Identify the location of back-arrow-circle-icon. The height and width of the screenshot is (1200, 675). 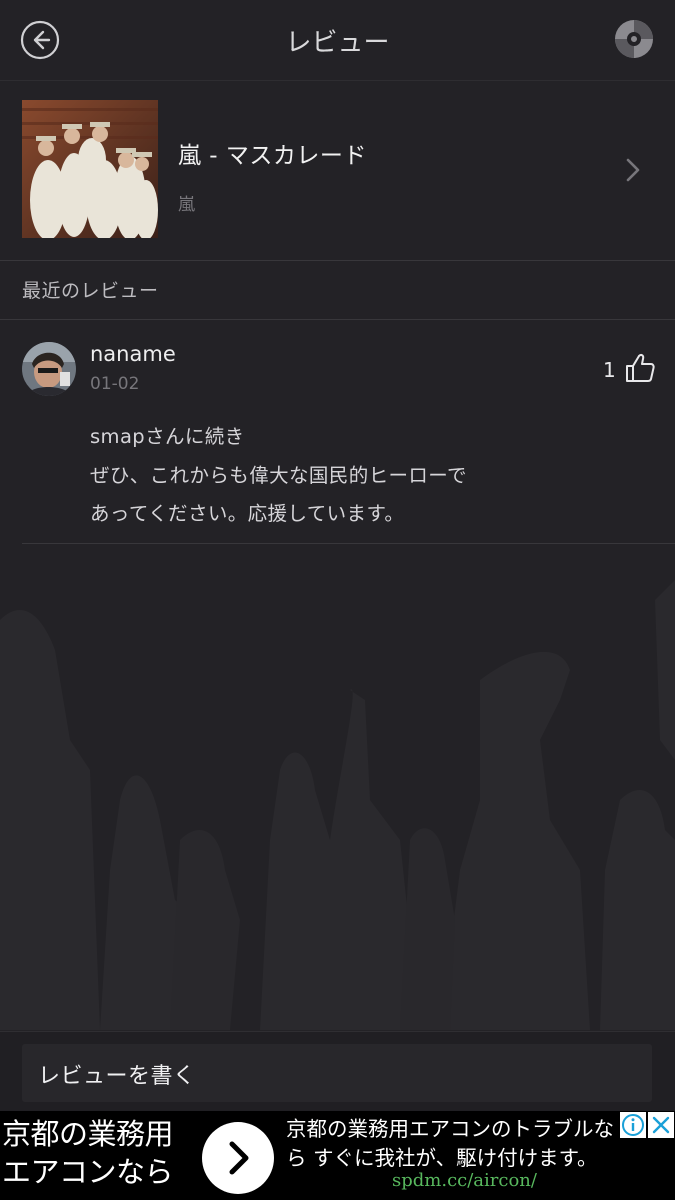
(40, 40).